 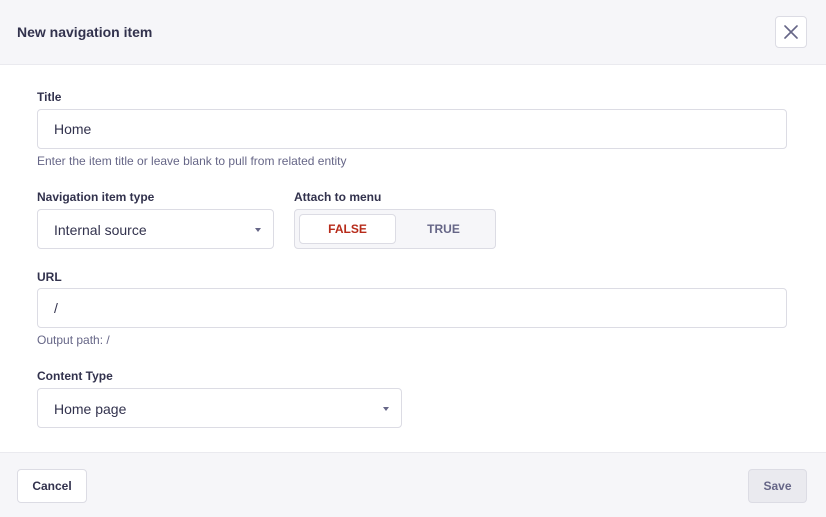 What do you see at coordinates (347, 229) in the screenshot?
I see `toggle-false-option: FALSE` at bounding box center [347, 229].